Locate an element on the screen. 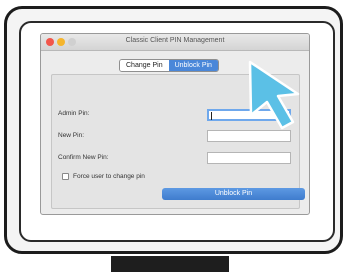 The image size is (349, 272). force-change-label: Force user to change pin is located at coordinates (109, 176).